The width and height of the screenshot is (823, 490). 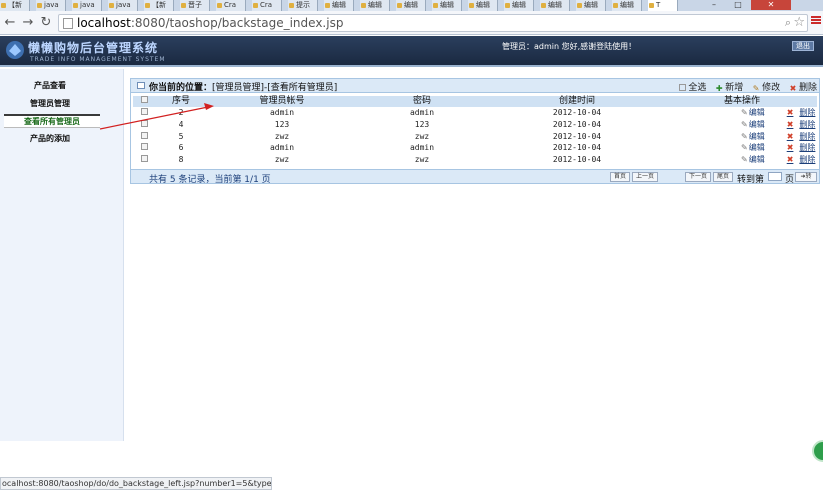 I want to click on browser-tab: 提示, so click(x=303, y=5).